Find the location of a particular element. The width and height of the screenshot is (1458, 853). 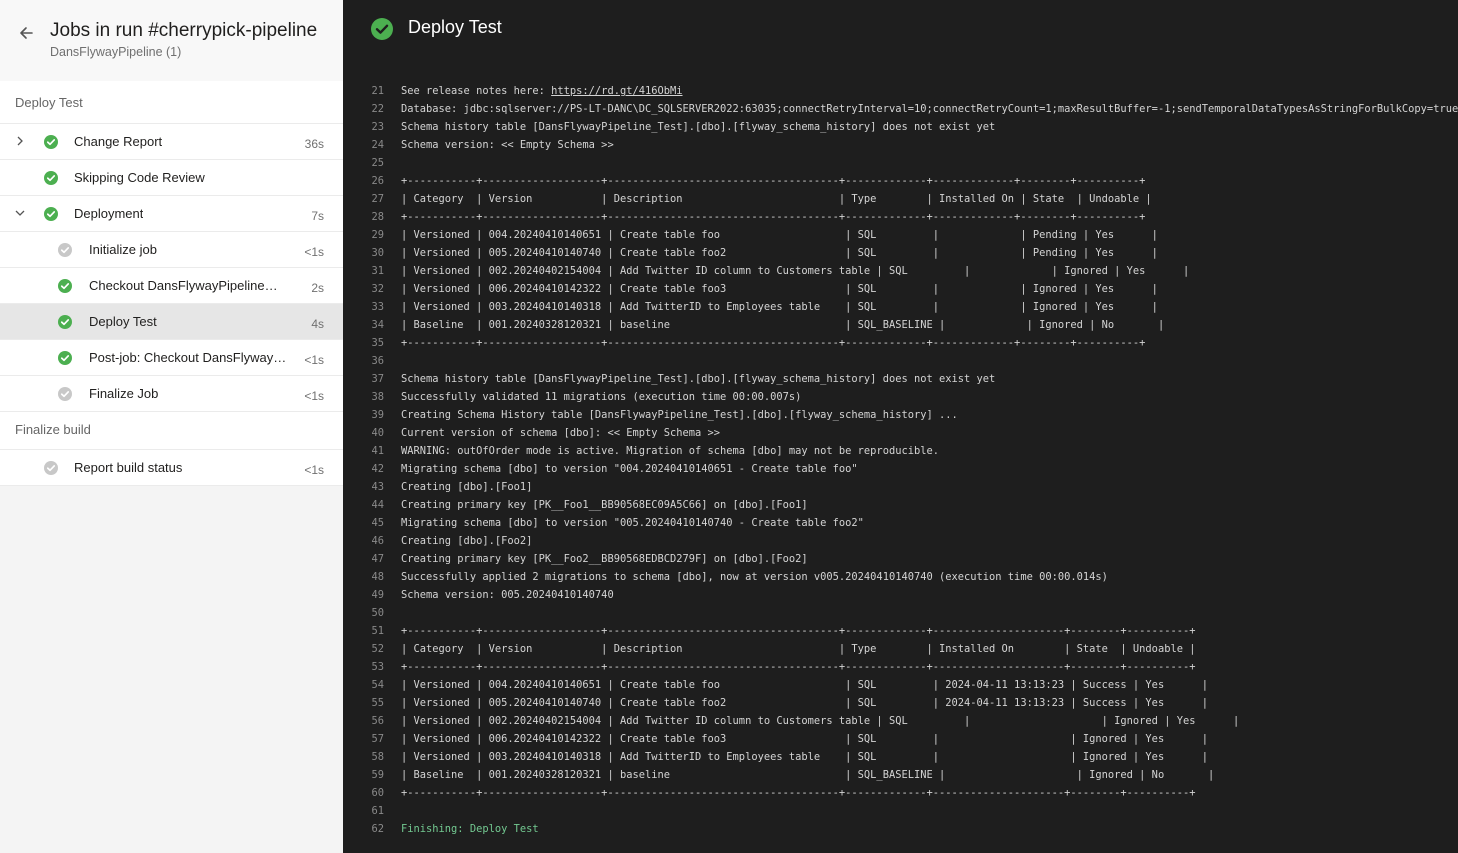

job-row-report-build-status: Report build status <1s is located at coordinates (171, 468).